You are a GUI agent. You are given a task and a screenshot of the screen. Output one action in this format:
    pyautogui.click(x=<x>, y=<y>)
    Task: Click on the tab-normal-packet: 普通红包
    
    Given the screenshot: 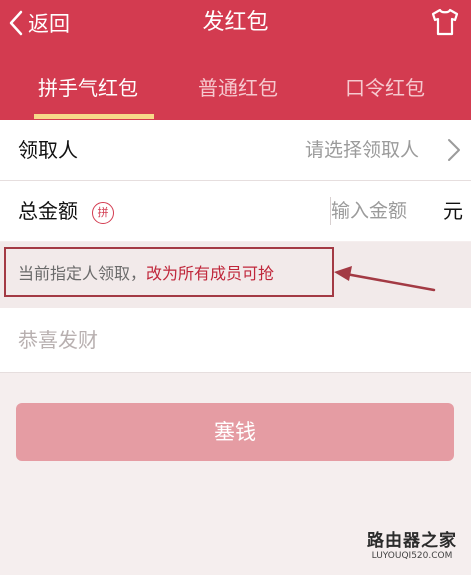 What is the action you would take?
    pyautogui.click(x=238, y=88)
    